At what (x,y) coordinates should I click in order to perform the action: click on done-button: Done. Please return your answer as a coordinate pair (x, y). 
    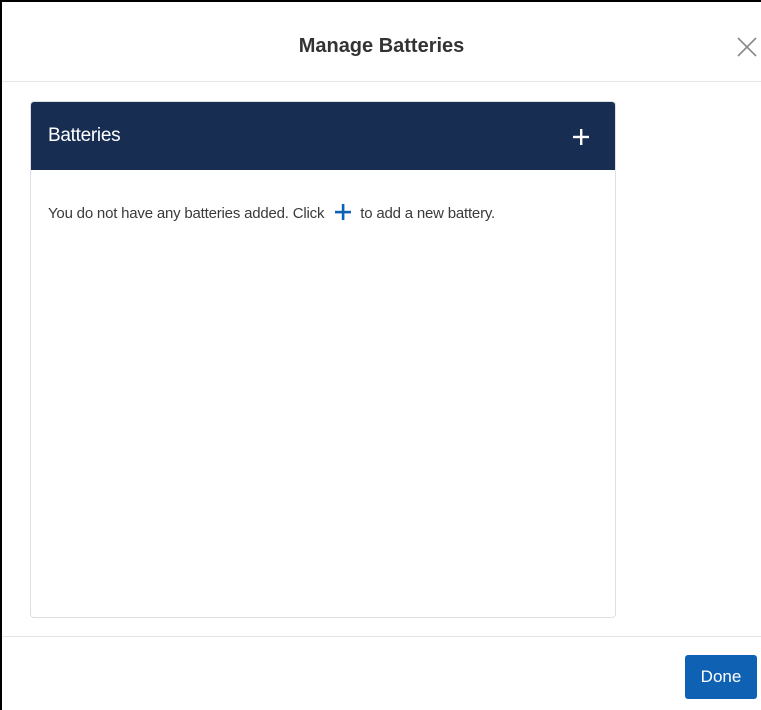
    Looking at the image, I should click on (721, 677).